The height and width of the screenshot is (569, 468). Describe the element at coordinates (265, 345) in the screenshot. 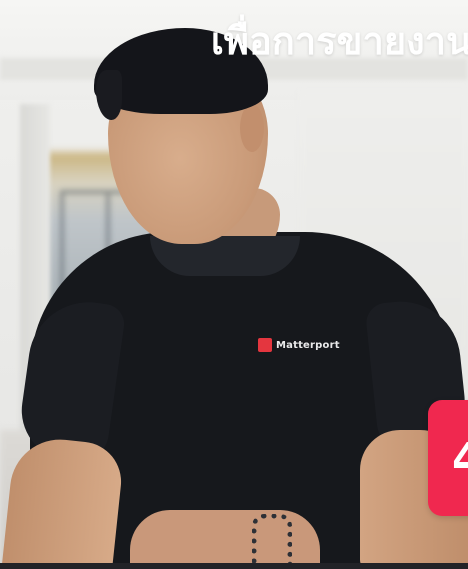

I see `logo-mark-icon` at that location.